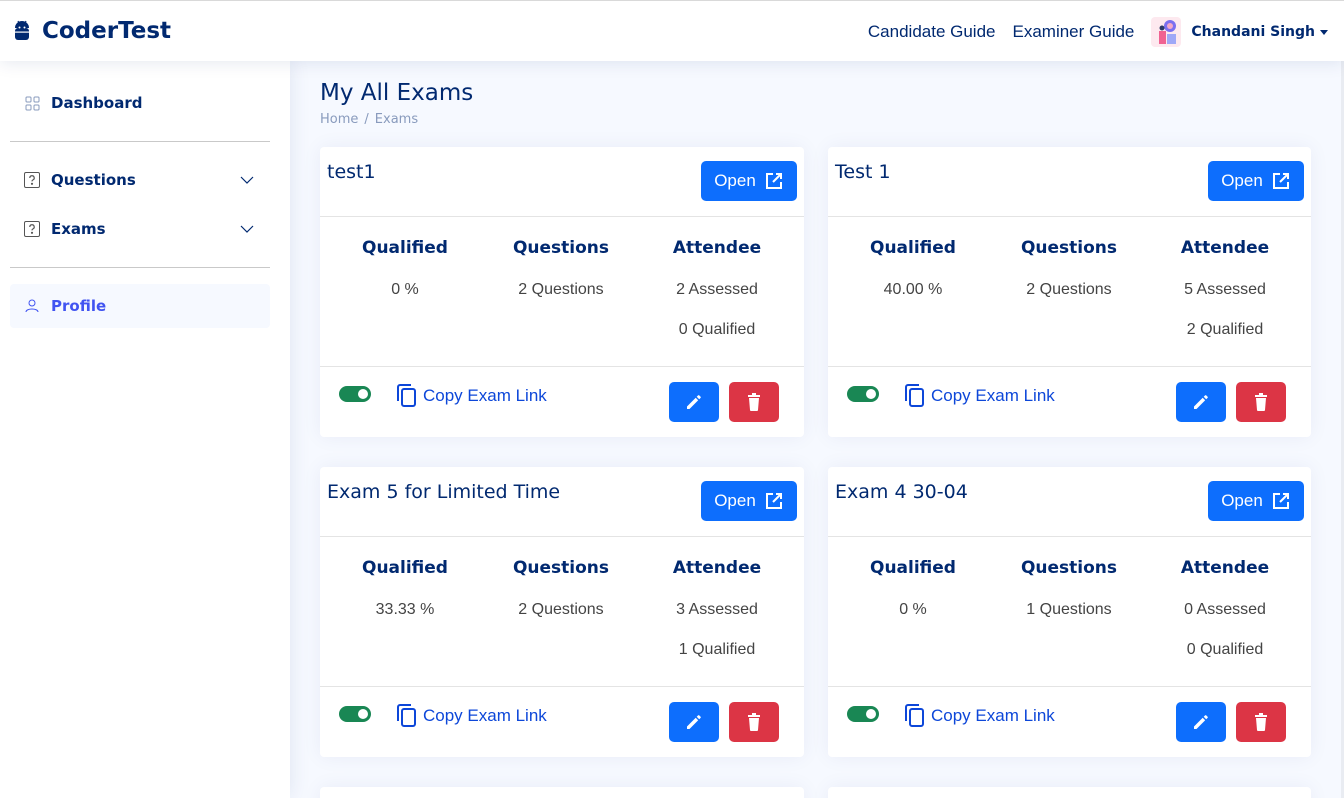 The height and width of the screenshot is (798, 1344). I want to click on page-title: My All Exams, so click(397, 93).